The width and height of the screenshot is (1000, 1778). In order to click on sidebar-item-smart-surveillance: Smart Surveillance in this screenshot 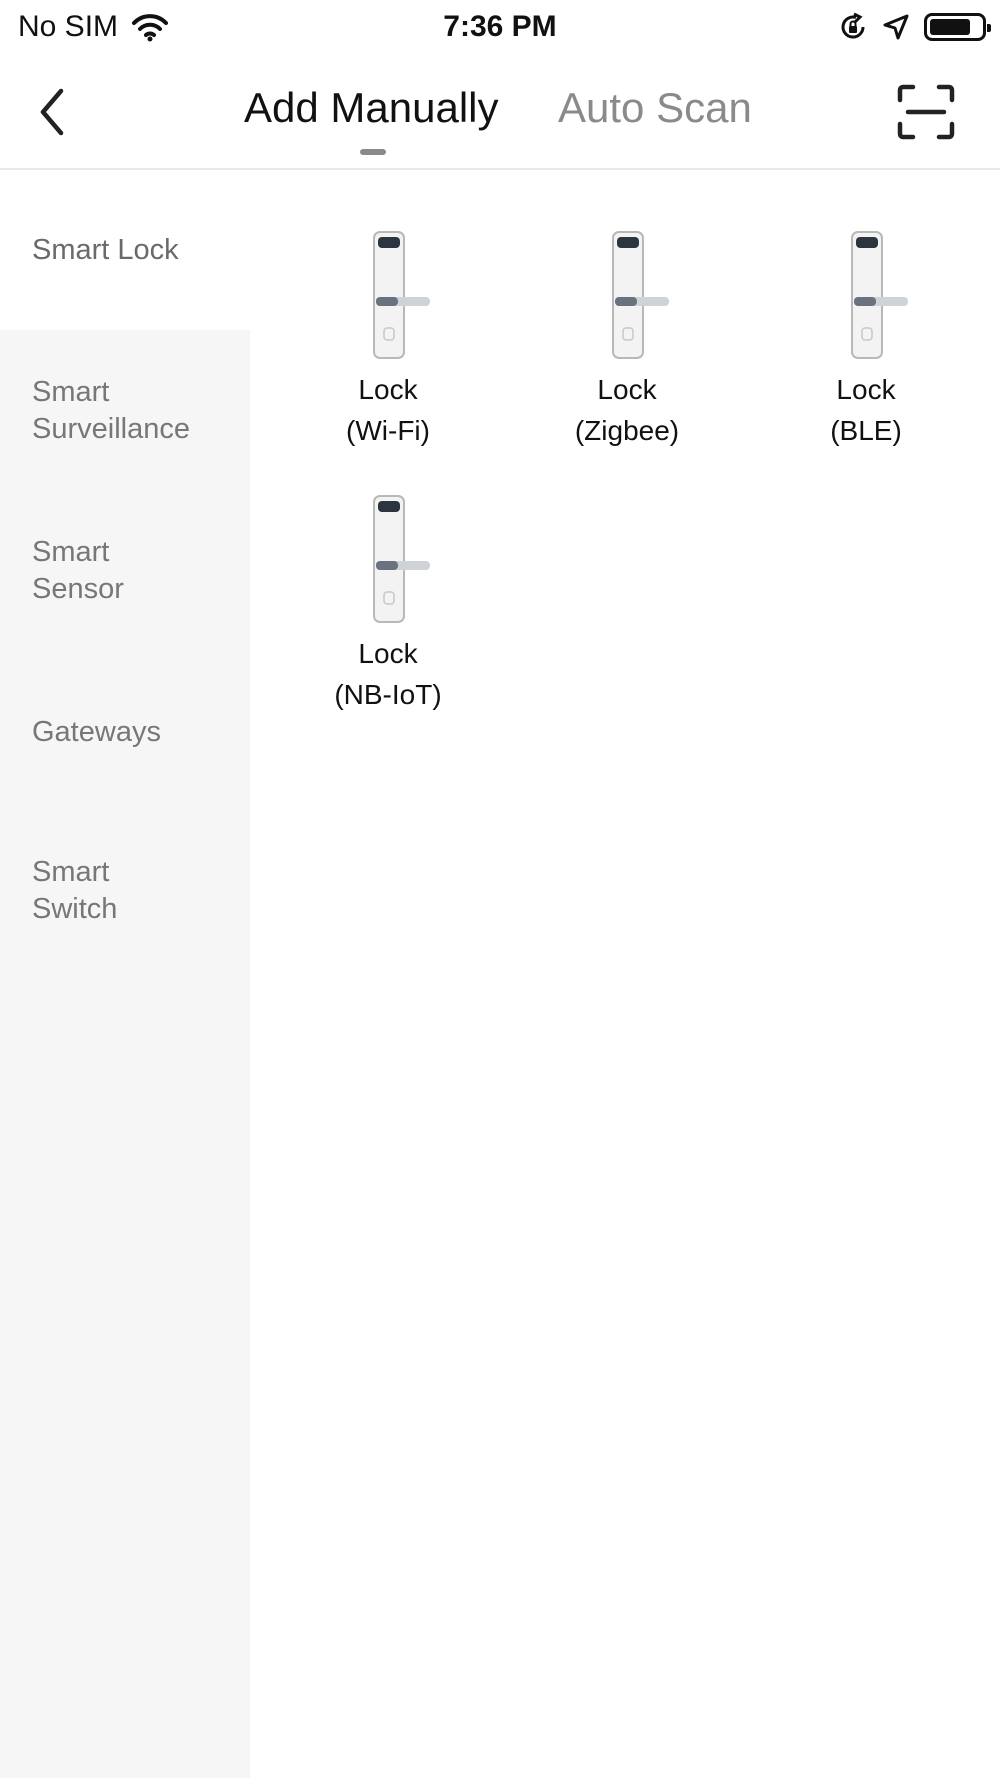, I will do `click(125, 411)`.